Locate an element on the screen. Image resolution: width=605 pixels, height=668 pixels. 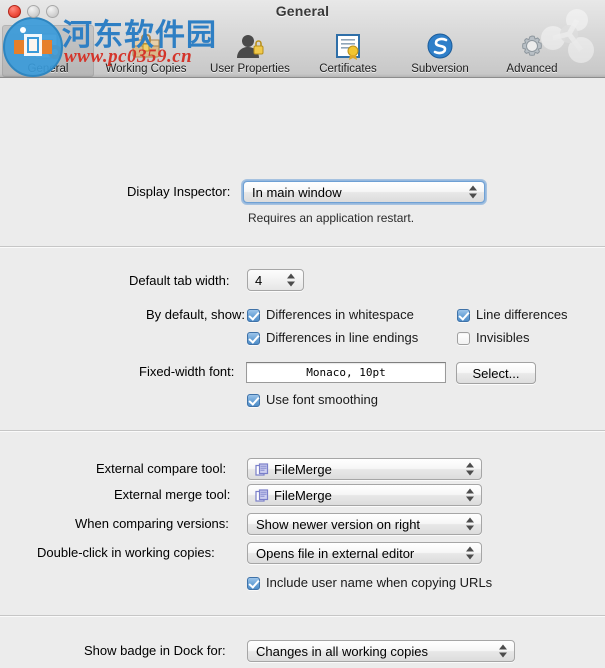
default-tab-width-value: 4 is located at coordinates (259, 280).